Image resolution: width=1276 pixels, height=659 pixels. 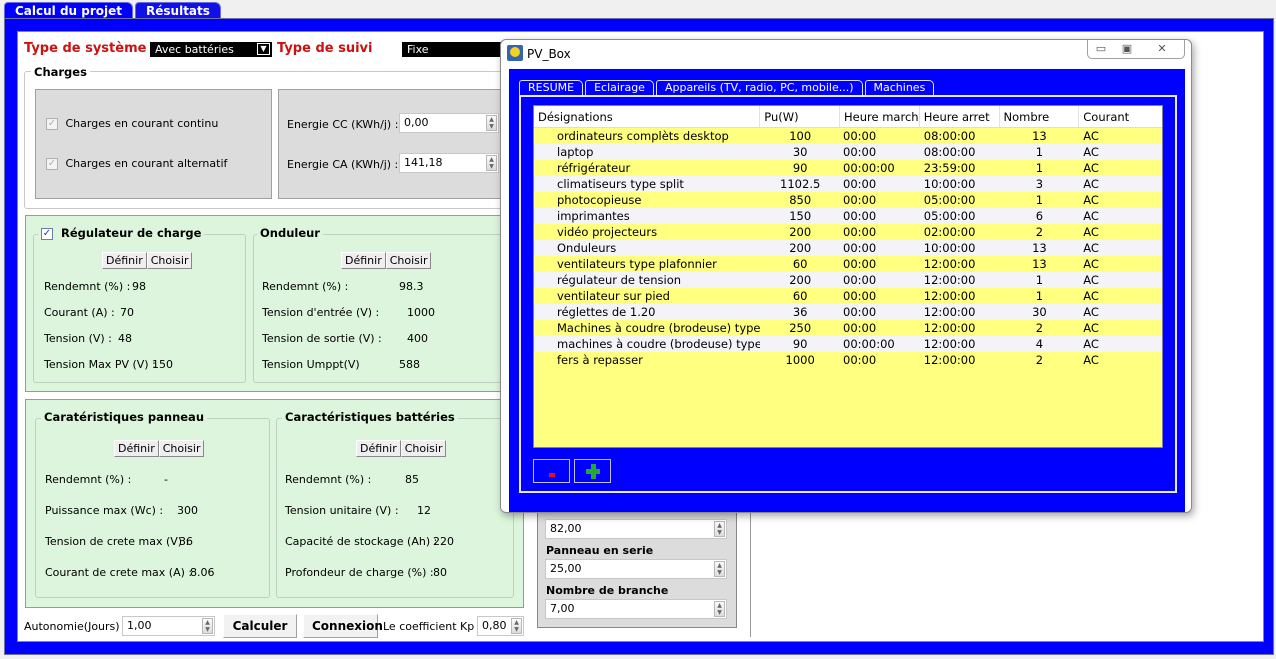 What do you see at coordinates (800, 216) in the screenshot?
I see `power-cell: 150` at bounding box center [800, 216].